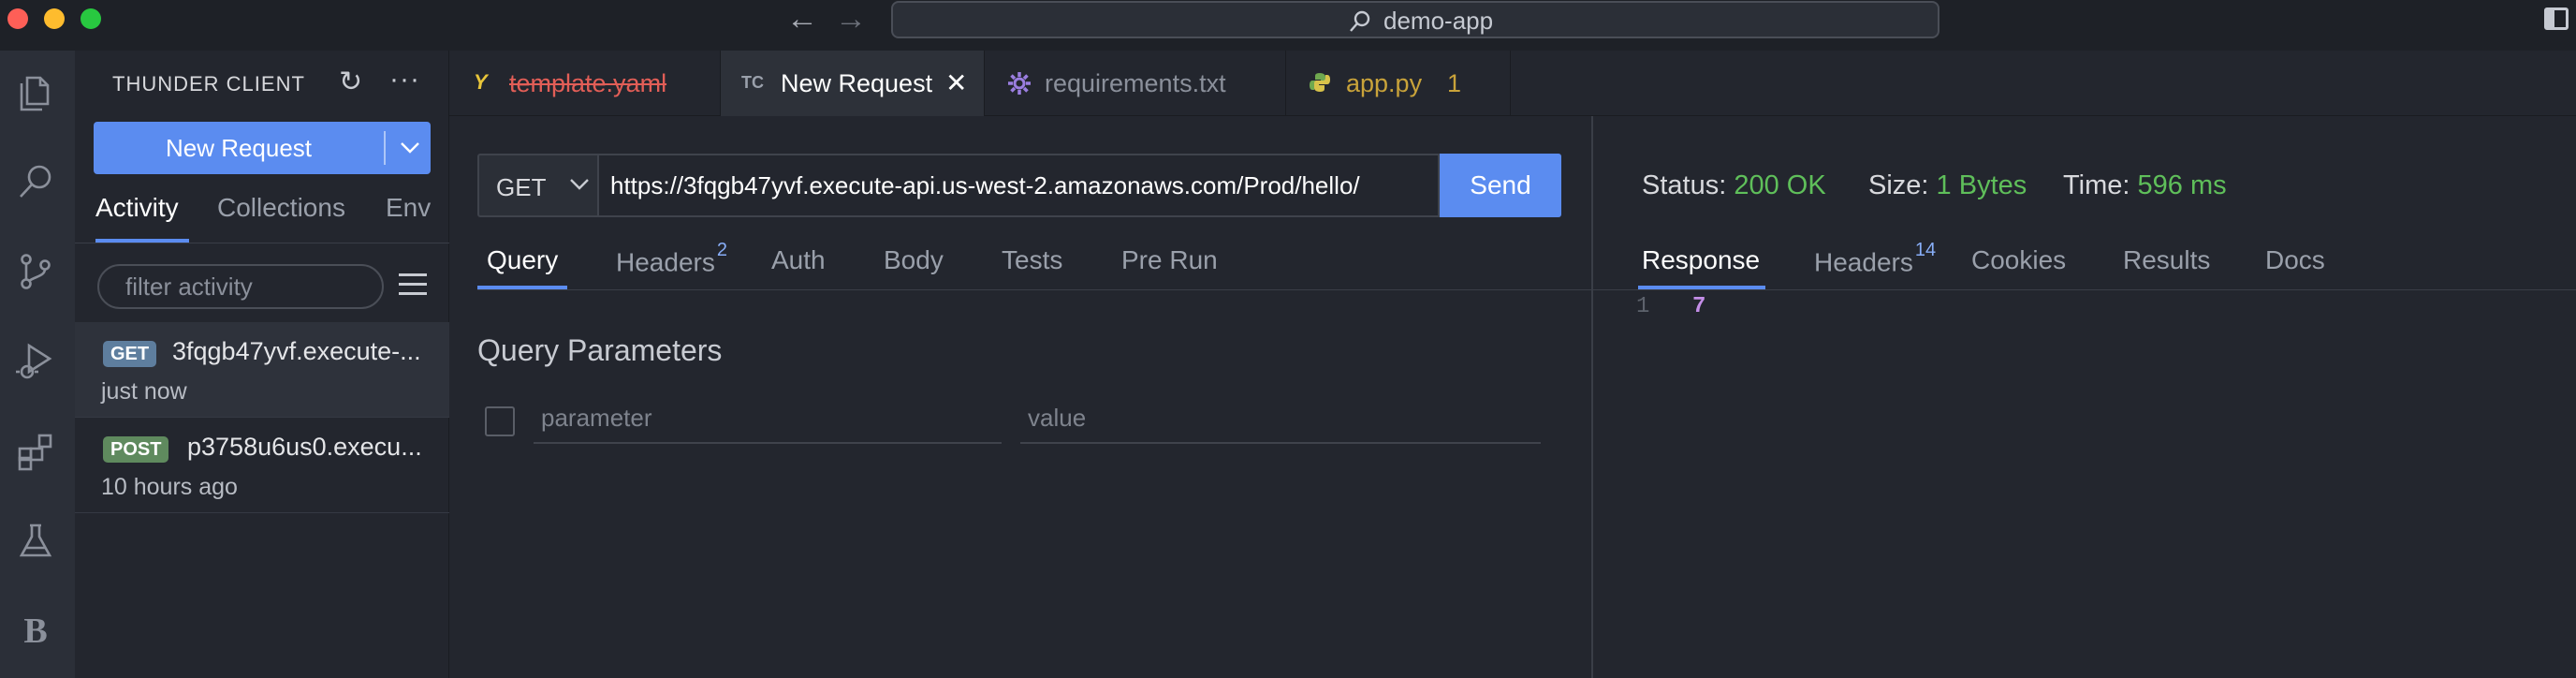 The height and width of the screenshot is (678, 2576). I want to click on problems-badge: 1, so click(1455, 83).